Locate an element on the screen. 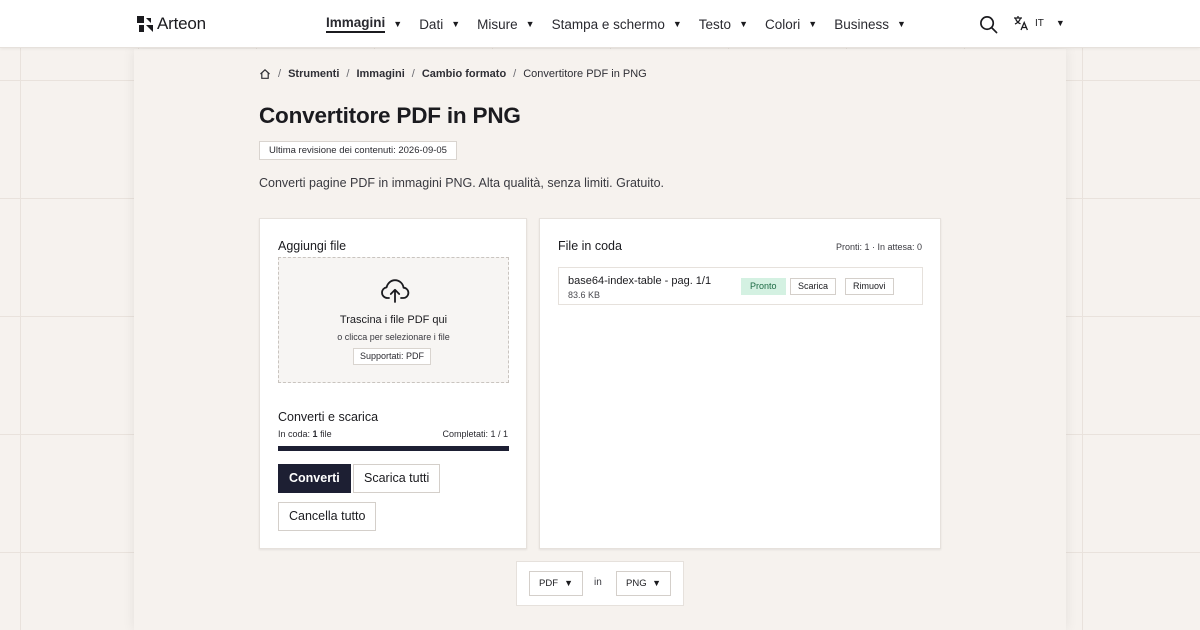 Image resolution: width=1200 pixels, height=630 pixels. search-icon is located at coordinates (988, 24).